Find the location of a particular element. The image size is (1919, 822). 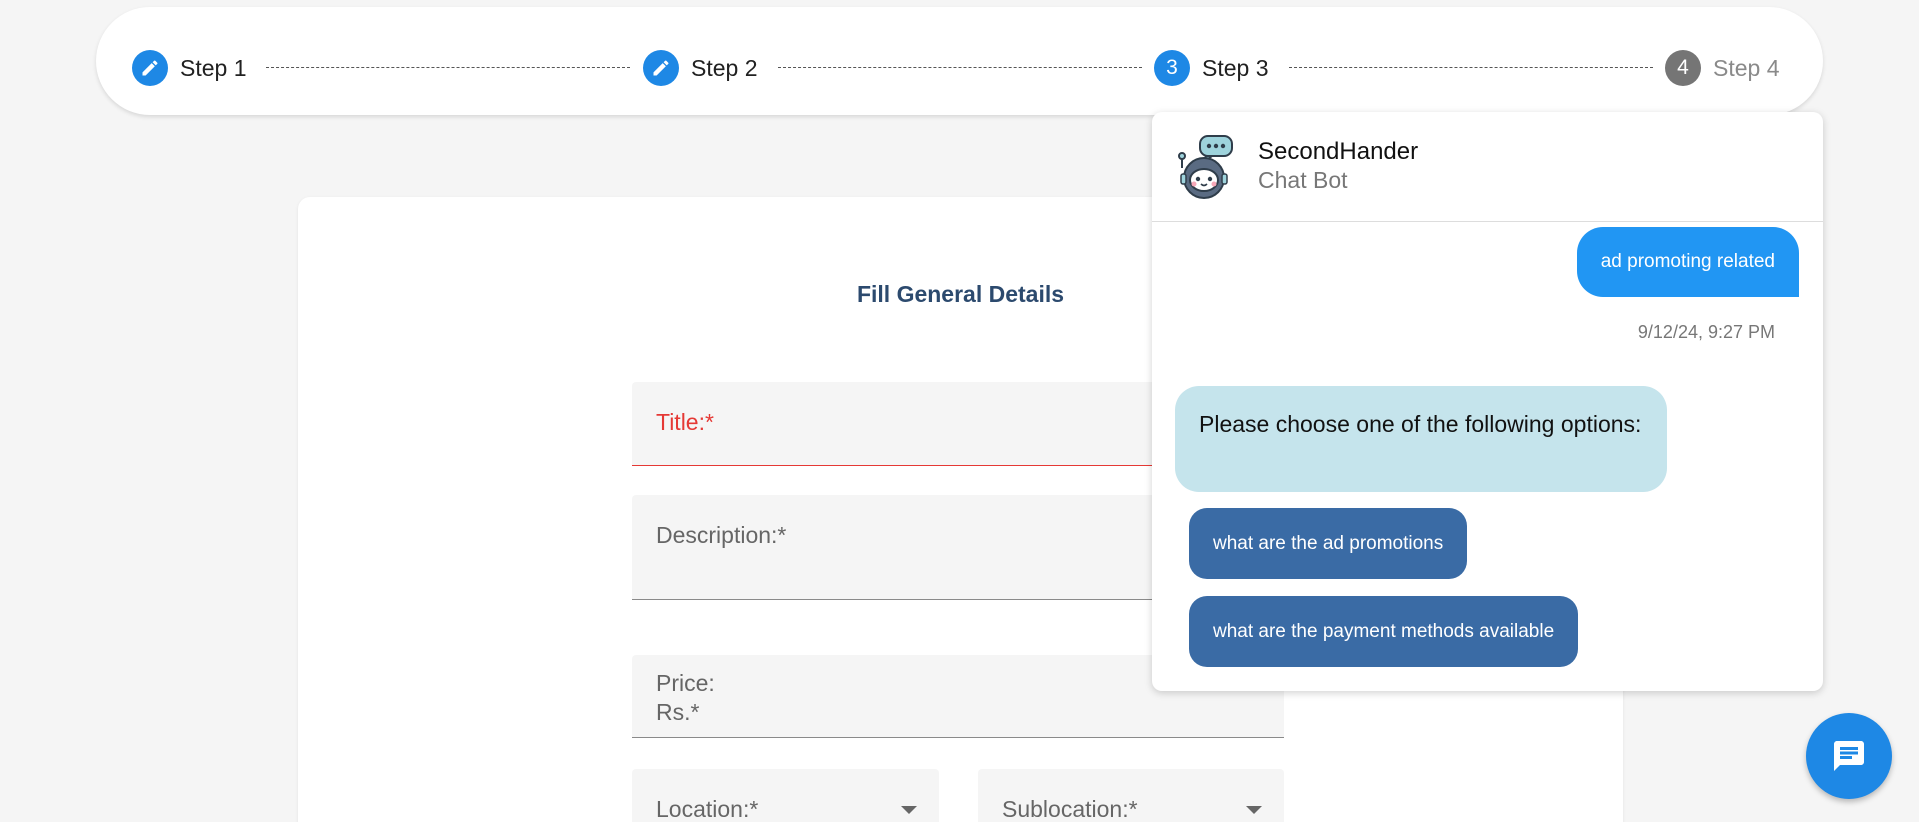

chat-icon is located at coordinates (1849, 756).